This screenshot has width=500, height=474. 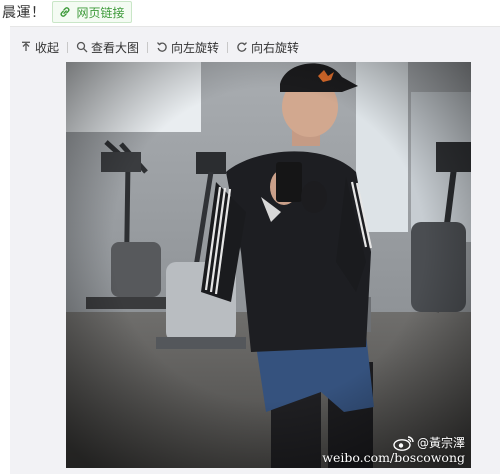 I want to click on collapse-label: 收起, so click(x=47, y=47).